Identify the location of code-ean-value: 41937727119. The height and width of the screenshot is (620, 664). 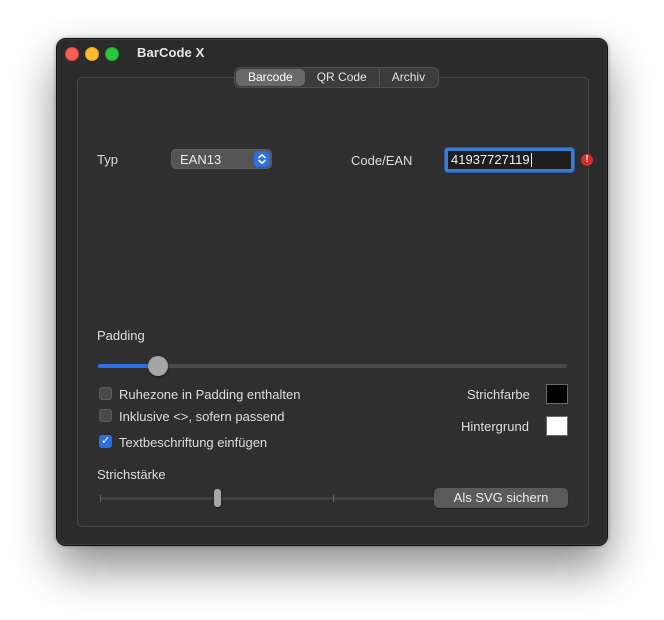
(491, 159).